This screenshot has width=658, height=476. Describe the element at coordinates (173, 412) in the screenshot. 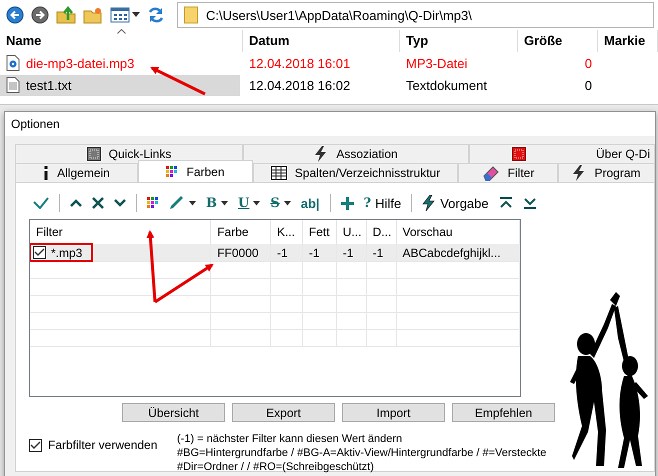

I see `push-button: Übersicht` at that location.